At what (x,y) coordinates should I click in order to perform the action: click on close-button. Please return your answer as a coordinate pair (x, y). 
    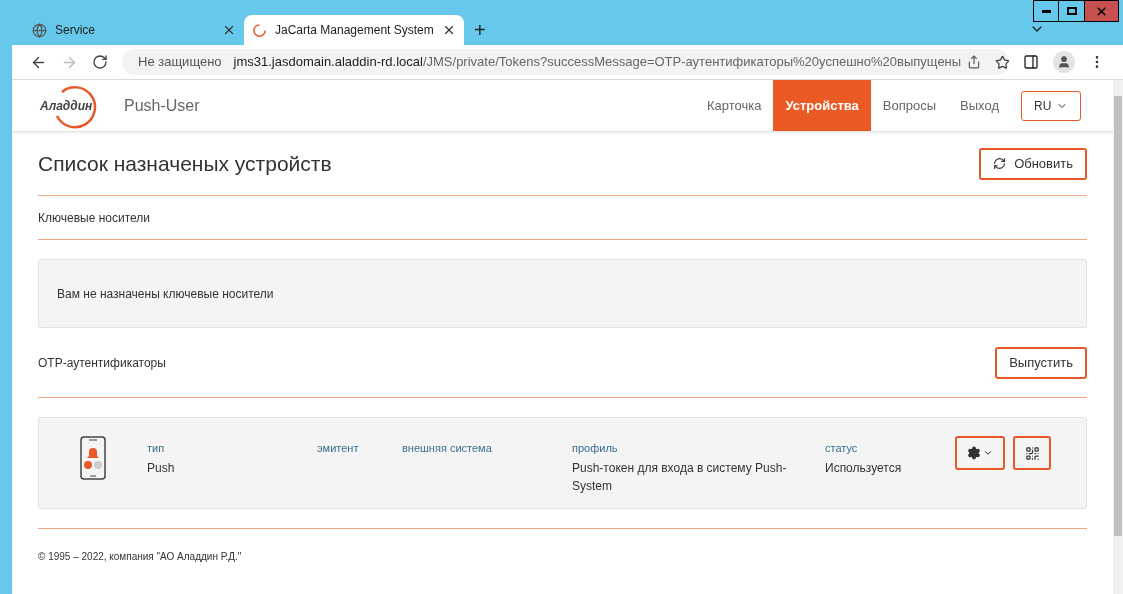
    Looking at the image, I should click on (1102, 11).